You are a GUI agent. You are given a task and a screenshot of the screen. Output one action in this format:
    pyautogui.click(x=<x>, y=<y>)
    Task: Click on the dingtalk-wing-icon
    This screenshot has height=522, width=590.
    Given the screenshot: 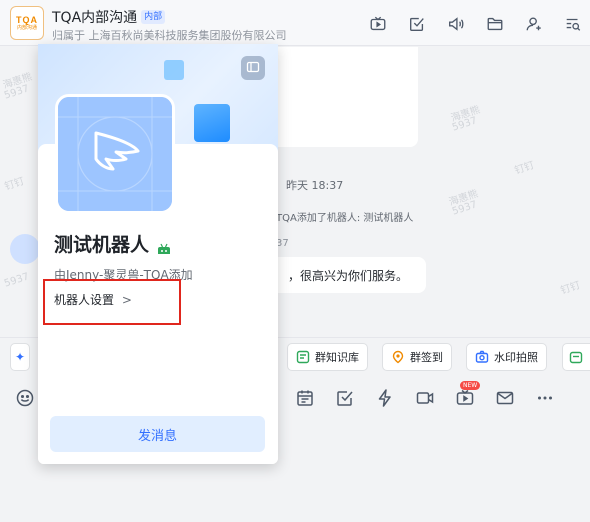 What is the action you would take?
    pyautogui.click(x=115, y=154)
    